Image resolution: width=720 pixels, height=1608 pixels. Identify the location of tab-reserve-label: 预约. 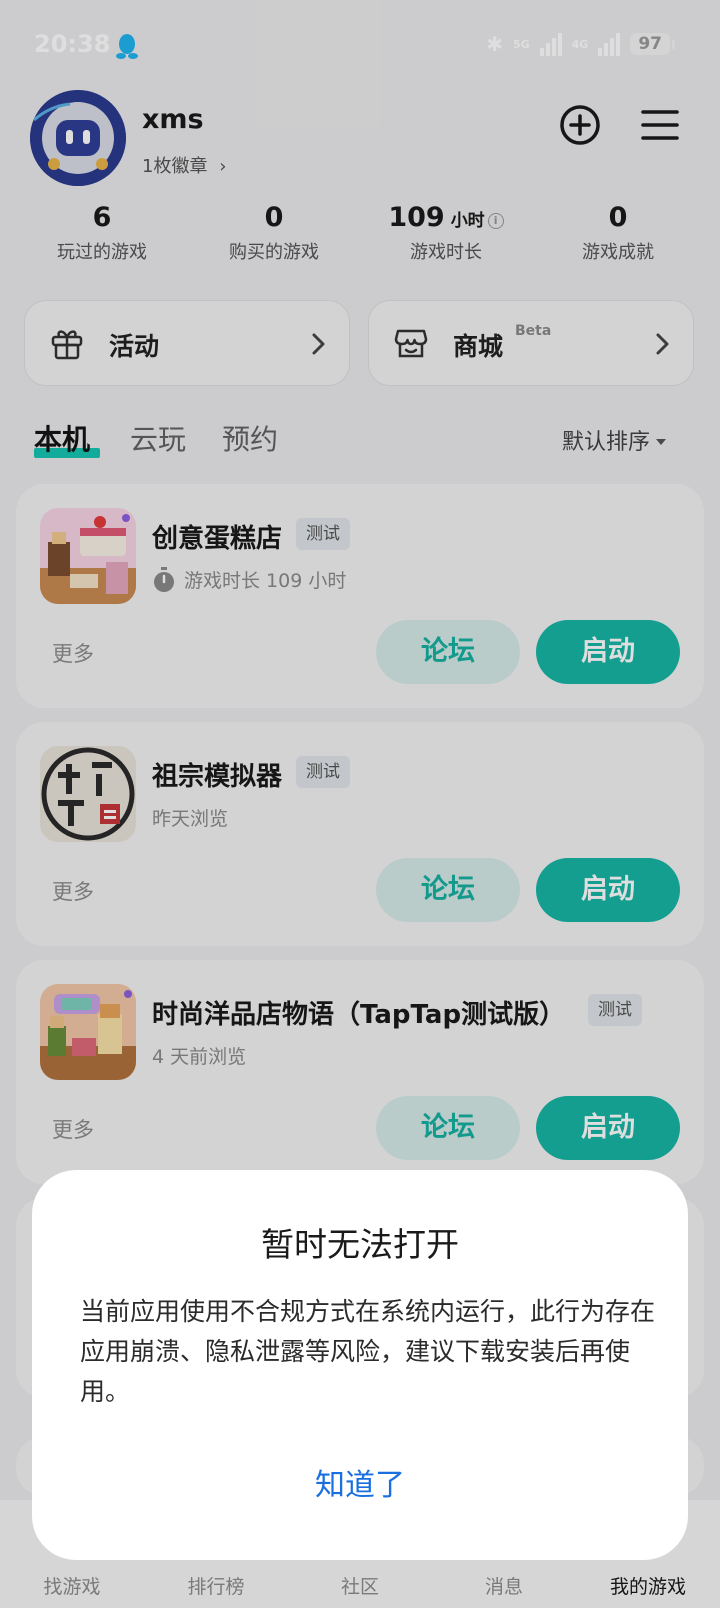
(250, 439).